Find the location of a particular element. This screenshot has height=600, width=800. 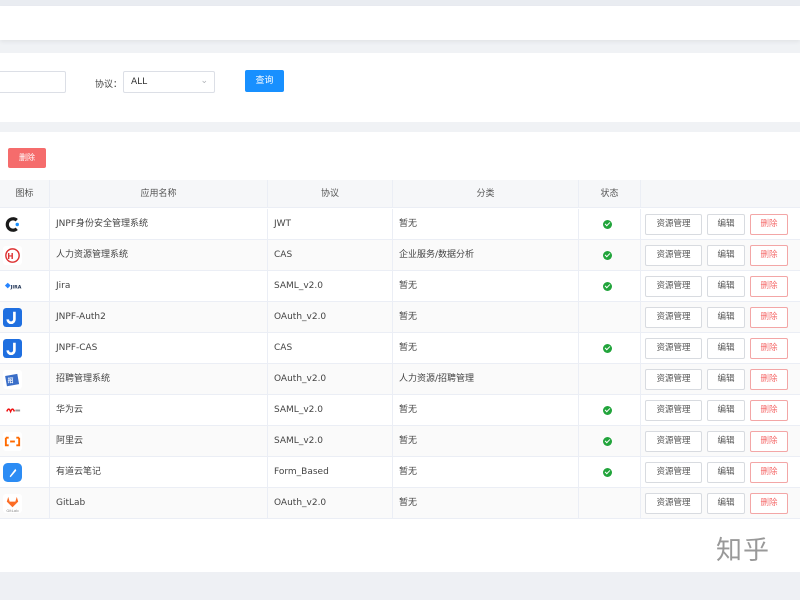

huawei-cloud-icon is located at coordinates (12, 410).